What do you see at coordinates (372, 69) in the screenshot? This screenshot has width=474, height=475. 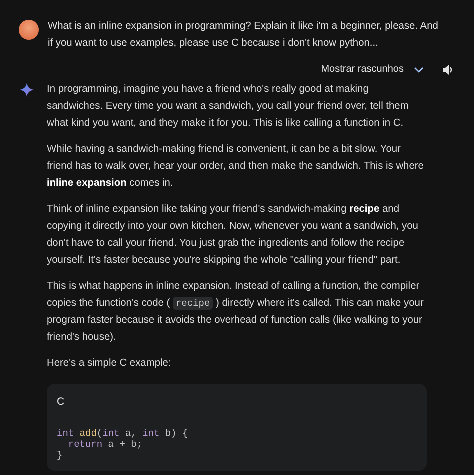 I see `show-drafts-button: Mostrar rascunhos` at bounding box center [372, 69].